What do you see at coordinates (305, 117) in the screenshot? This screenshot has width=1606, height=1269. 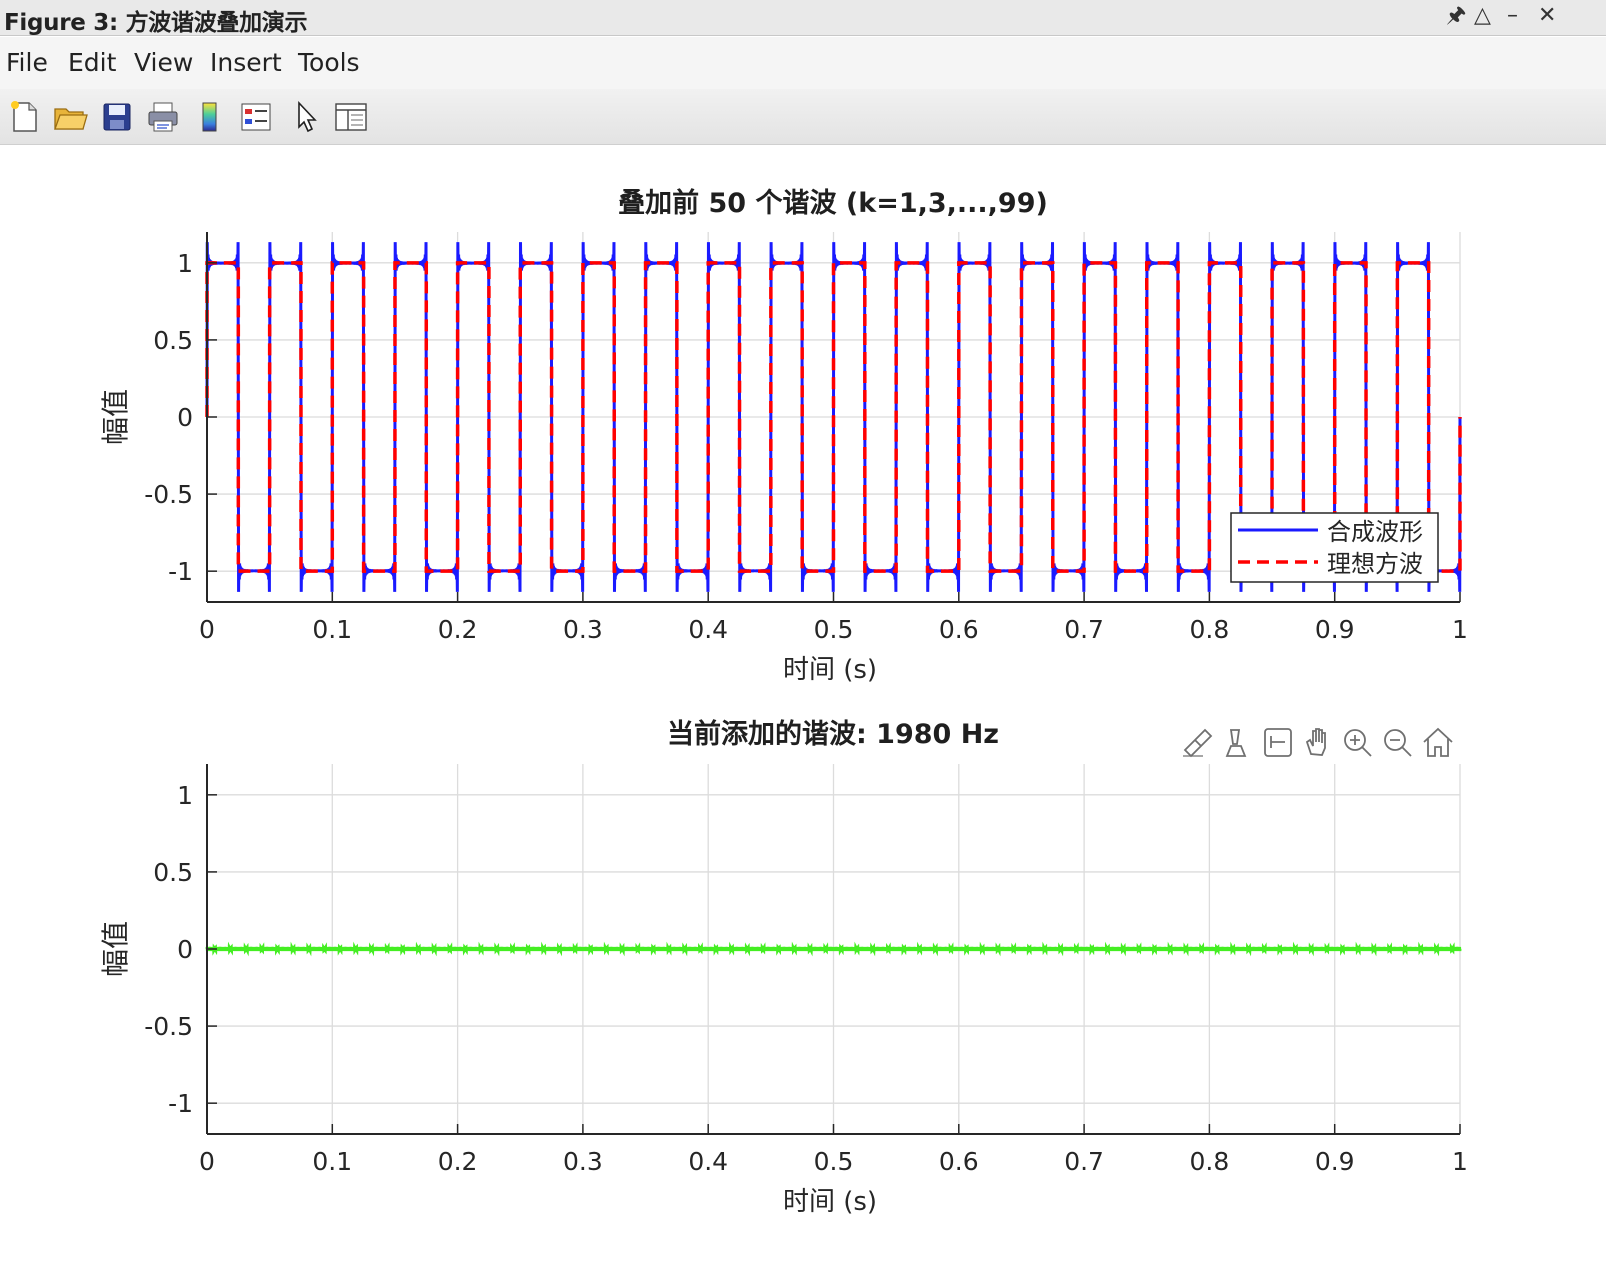 I see `pointer-icon` at bounding box center [305, 117].